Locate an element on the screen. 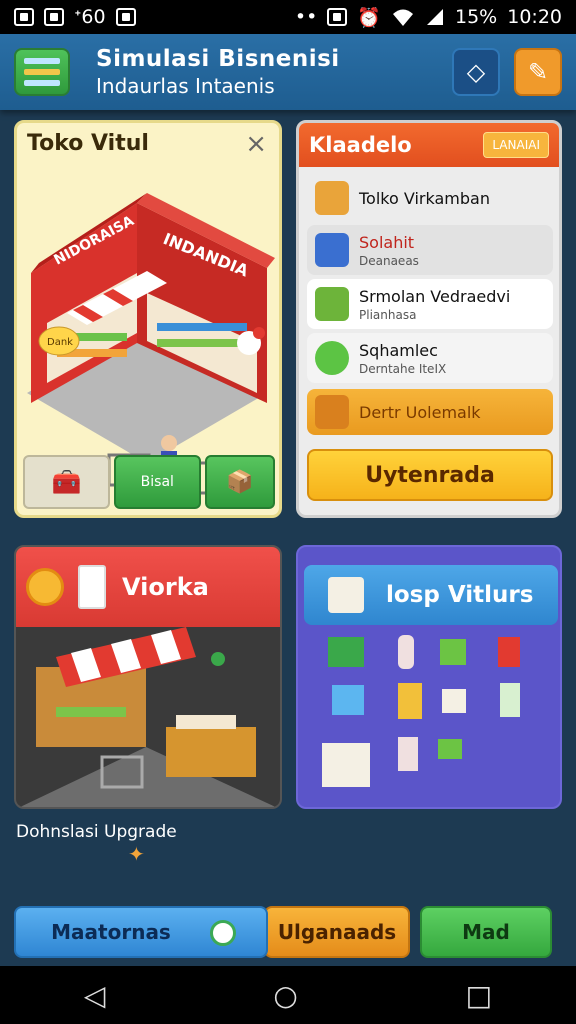 Image resolution: width=576 pixels, height=1024 pixels. menu-row: Sqhamlec Derntahe IteIX is located at coordinates (430, 358).